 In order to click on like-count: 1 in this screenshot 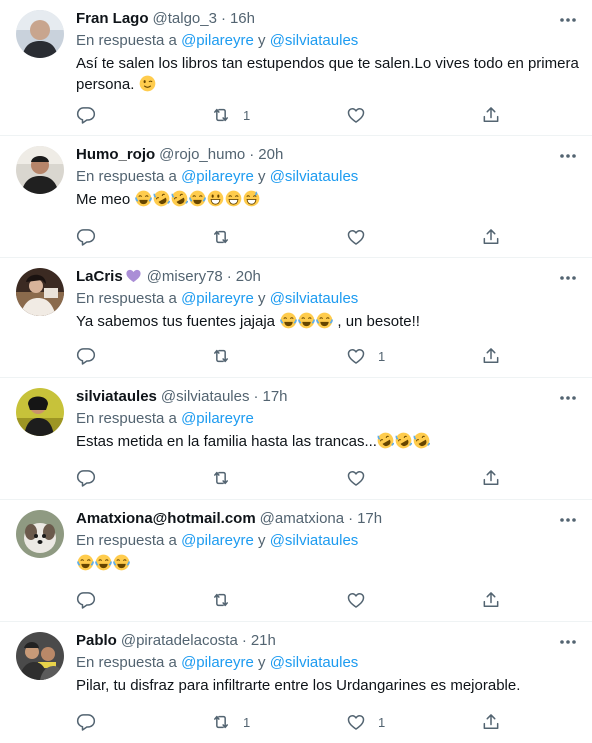, I will do `click(382, 356)`.